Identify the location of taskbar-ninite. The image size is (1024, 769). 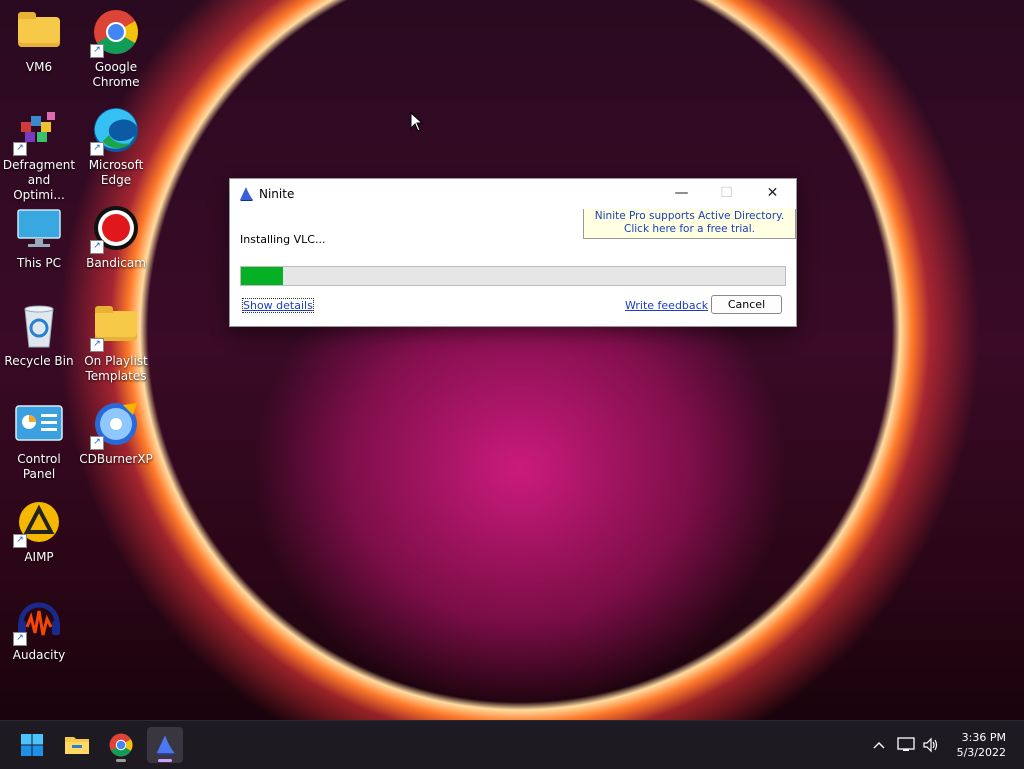
(165, 745).